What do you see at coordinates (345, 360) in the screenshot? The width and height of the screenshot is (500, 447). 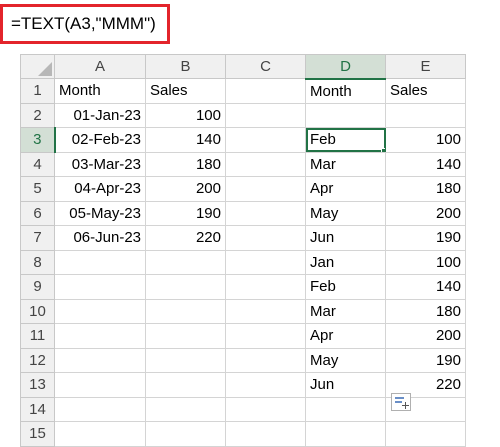 I see `cell-d12: May` at bounding box center [345, 360].